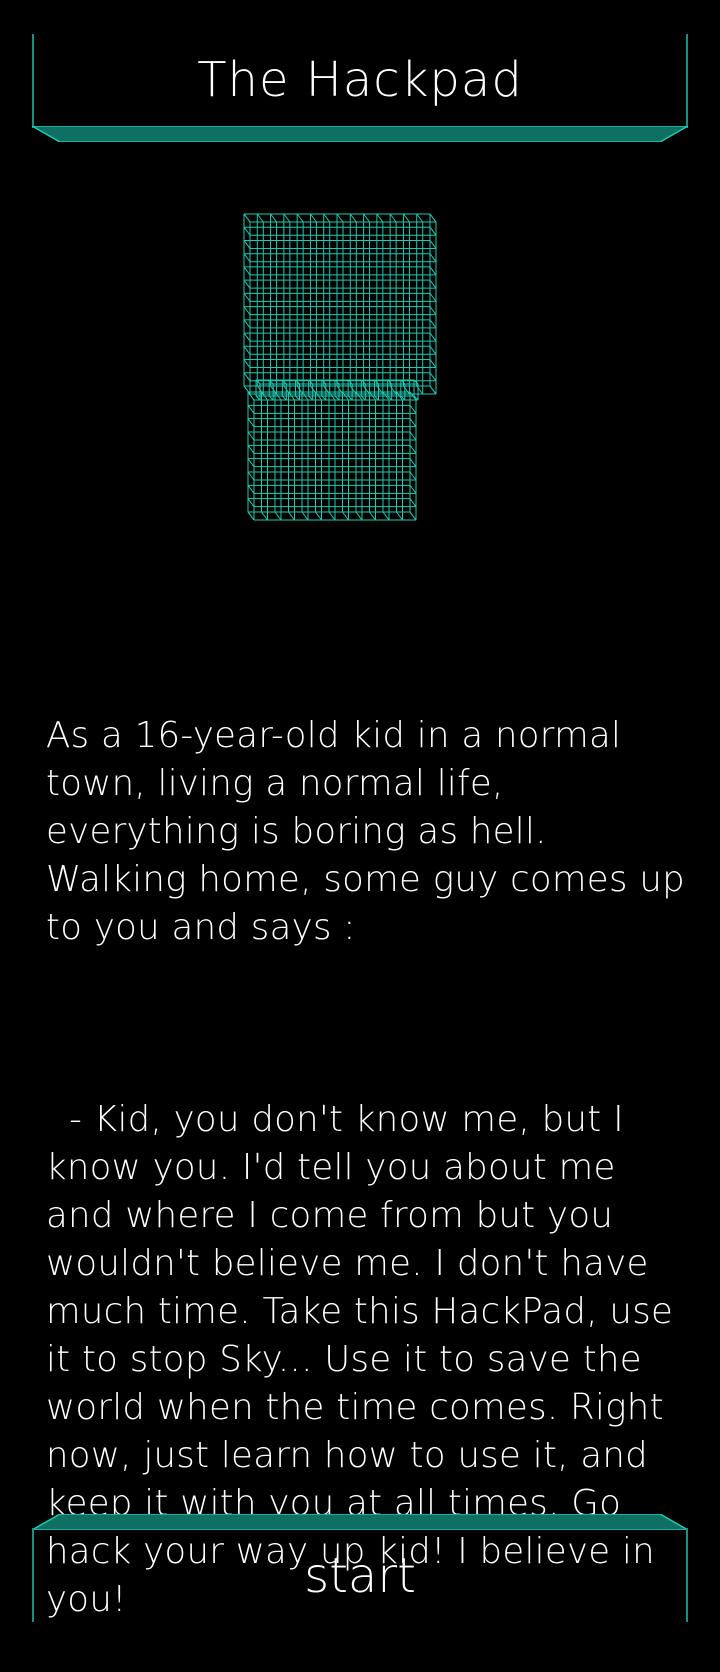 The width and height of the screenshot is (720, 1672). Describe the element at coordinates (360, 80) in the screenshot. I see `page-title: The Hackpad` at that location.